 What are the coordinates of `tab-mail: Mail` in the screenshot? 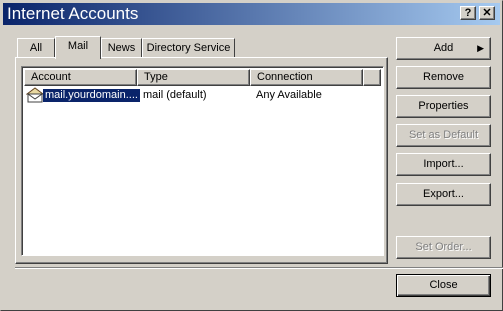 It's located at (78, 47).